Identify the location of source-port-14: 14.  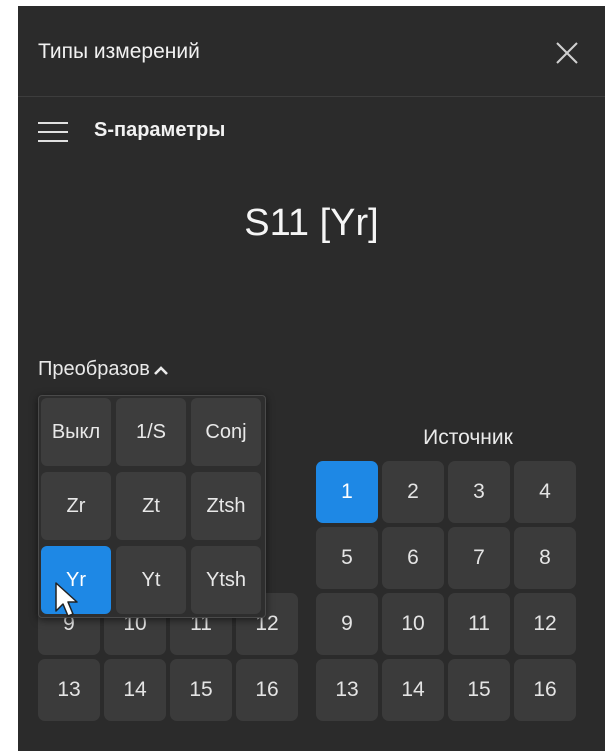
(413, 690).